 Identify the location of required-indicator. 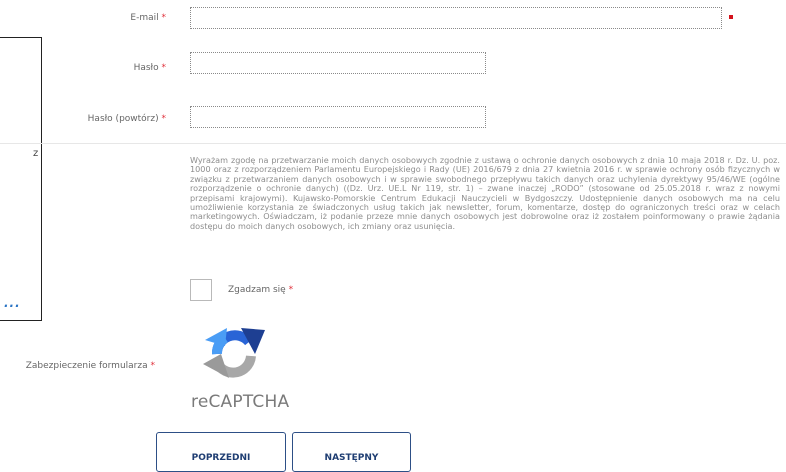
(731, 17).